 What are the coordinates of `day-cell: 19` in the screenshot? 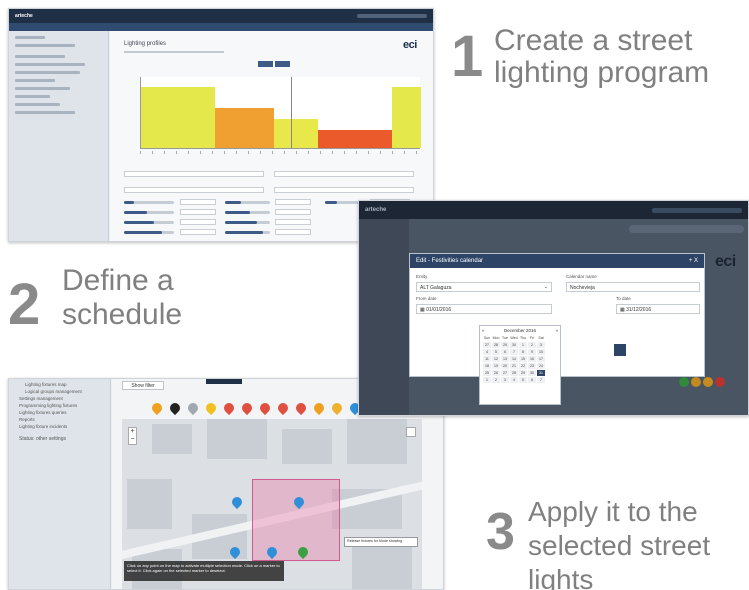 It's located at (496, 366).